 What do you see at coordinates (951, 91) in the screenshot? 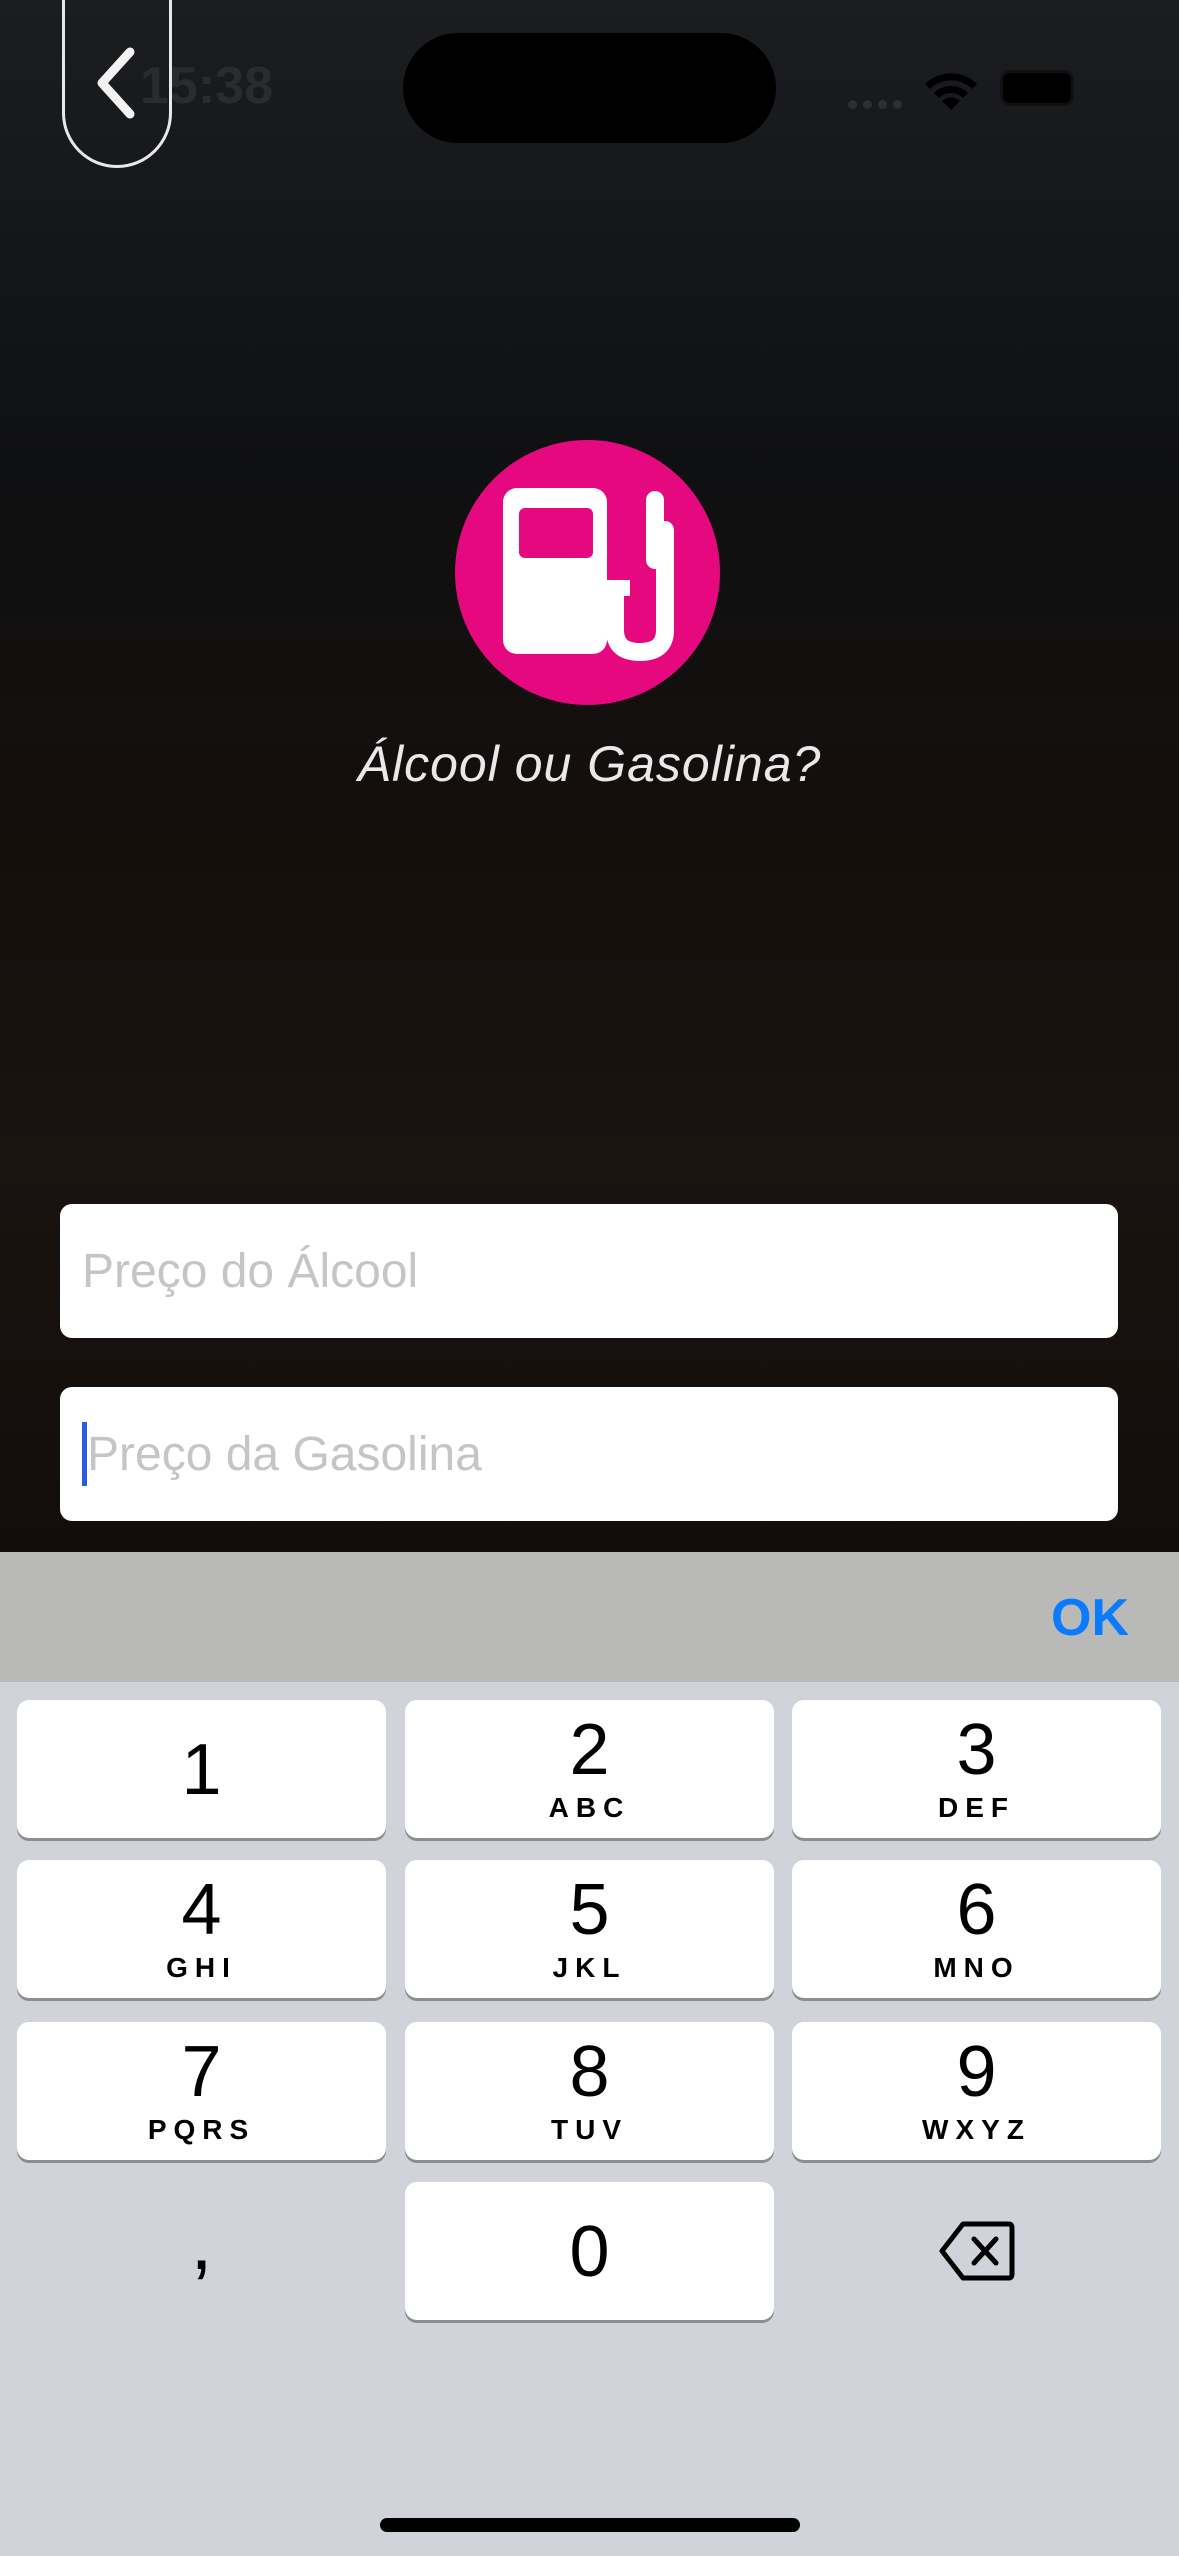
I see `wifi-icon` at bounding box center [951, 91].